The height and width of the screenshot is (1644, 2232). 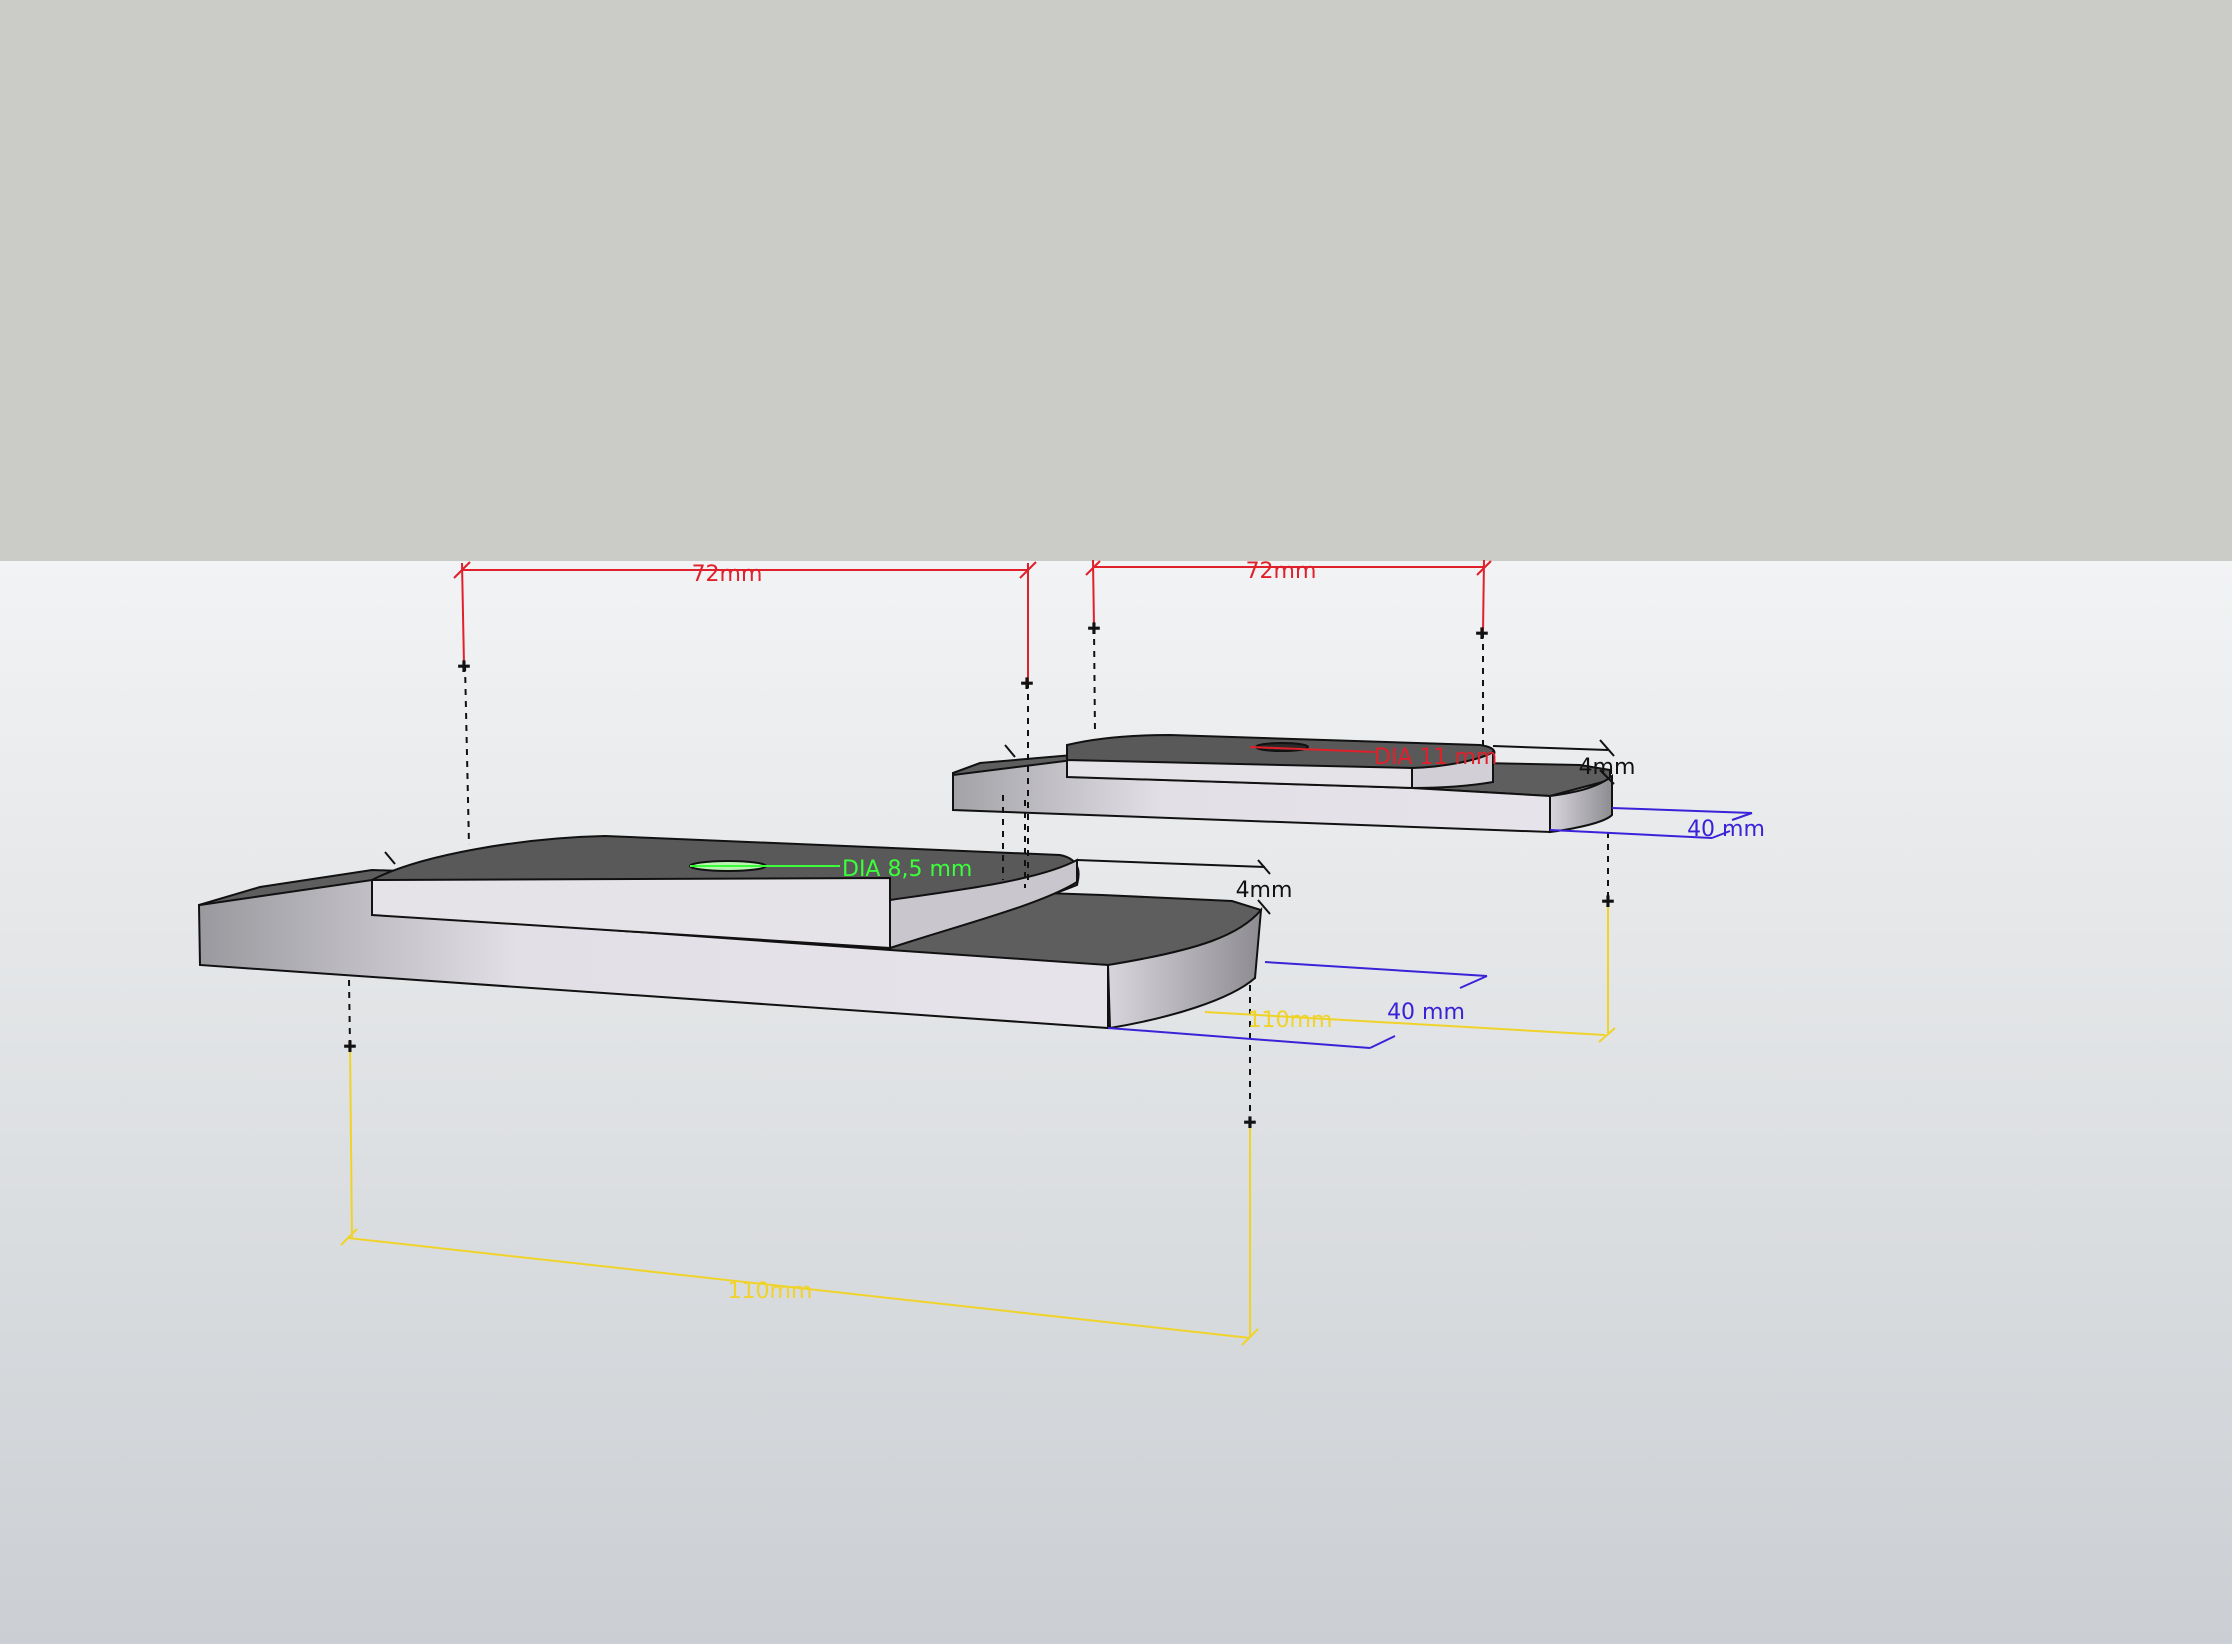 I want to click on small-thickness-label: 4mm, so click(x=1607, y=767).